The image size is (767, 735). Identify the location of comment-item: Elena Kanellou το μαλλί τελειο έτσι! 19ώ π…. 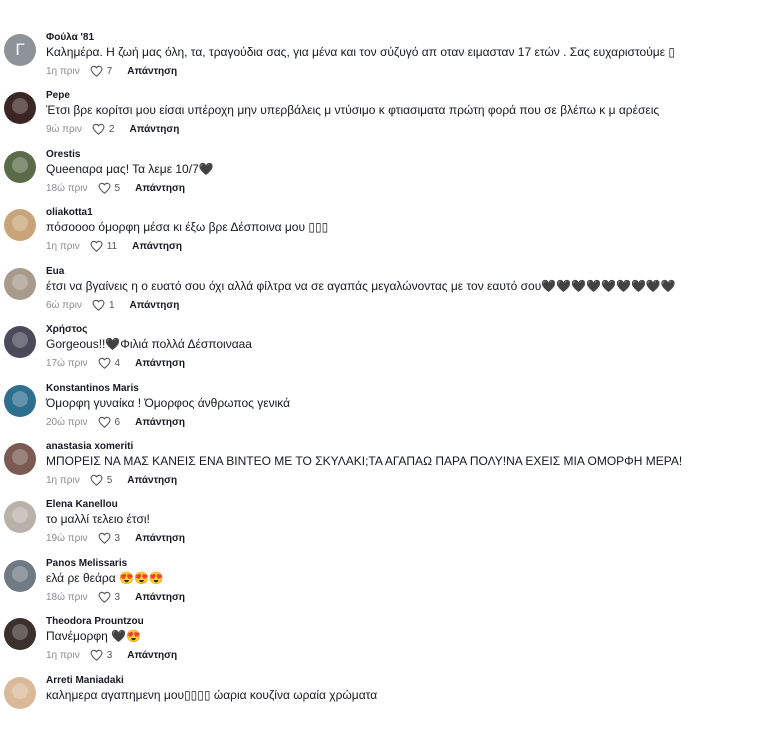
(383, 529).